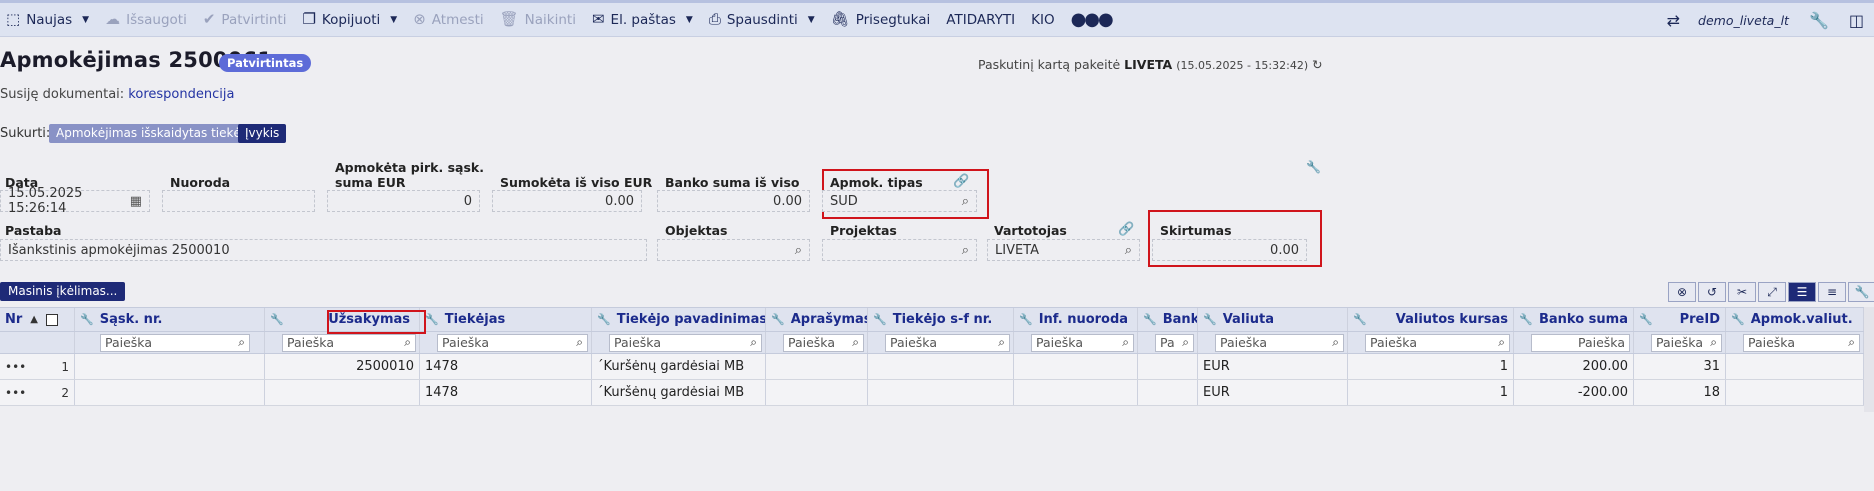 The image size is (1874, 491). I want to click on grid-settings-wrench-icon: 🔧, so click(1861, 292).